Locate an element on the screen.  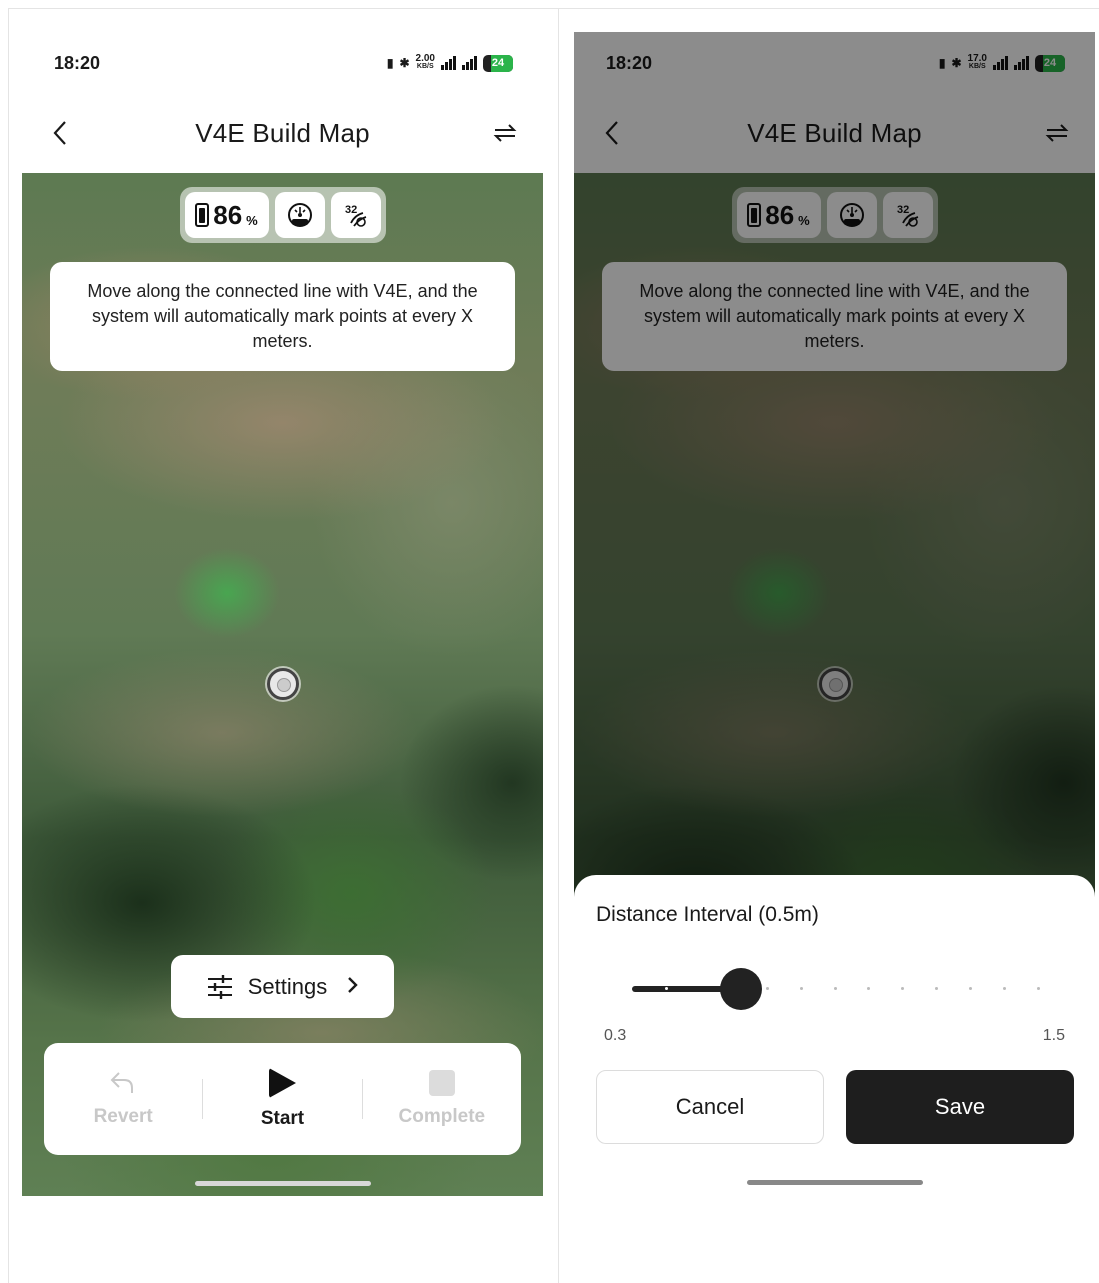
complete-label: Complete is located at coordinates (442, 1116).